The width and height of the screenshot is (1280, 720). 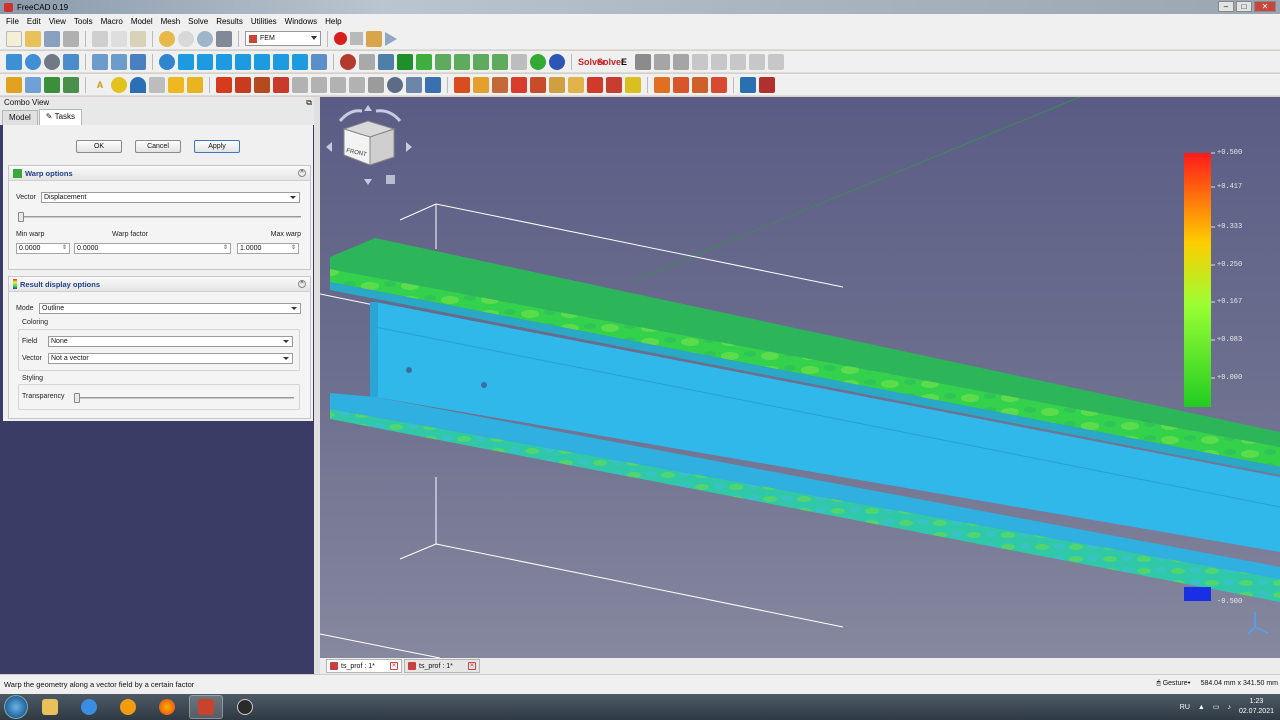 What do you see at coordinates (128, 707) in the screenshot?
I see `taskbar-avast` at bounding box center [128, 707].